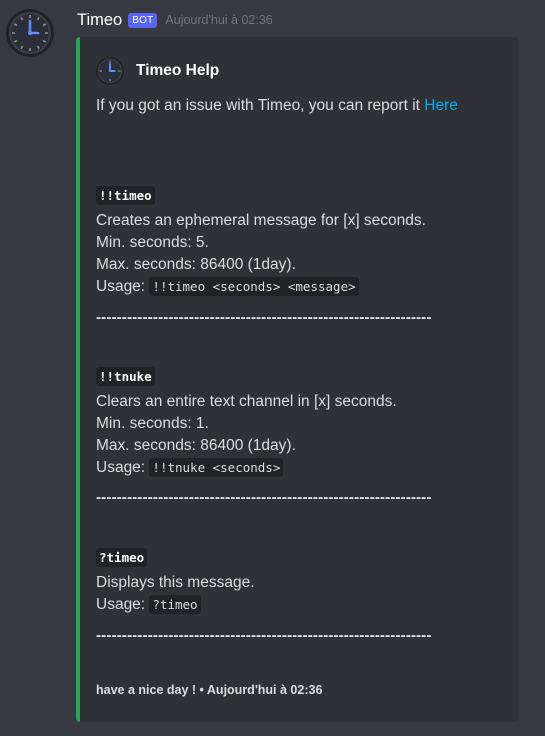  I want to click on command-code: ?timeo, so click(122, 557).